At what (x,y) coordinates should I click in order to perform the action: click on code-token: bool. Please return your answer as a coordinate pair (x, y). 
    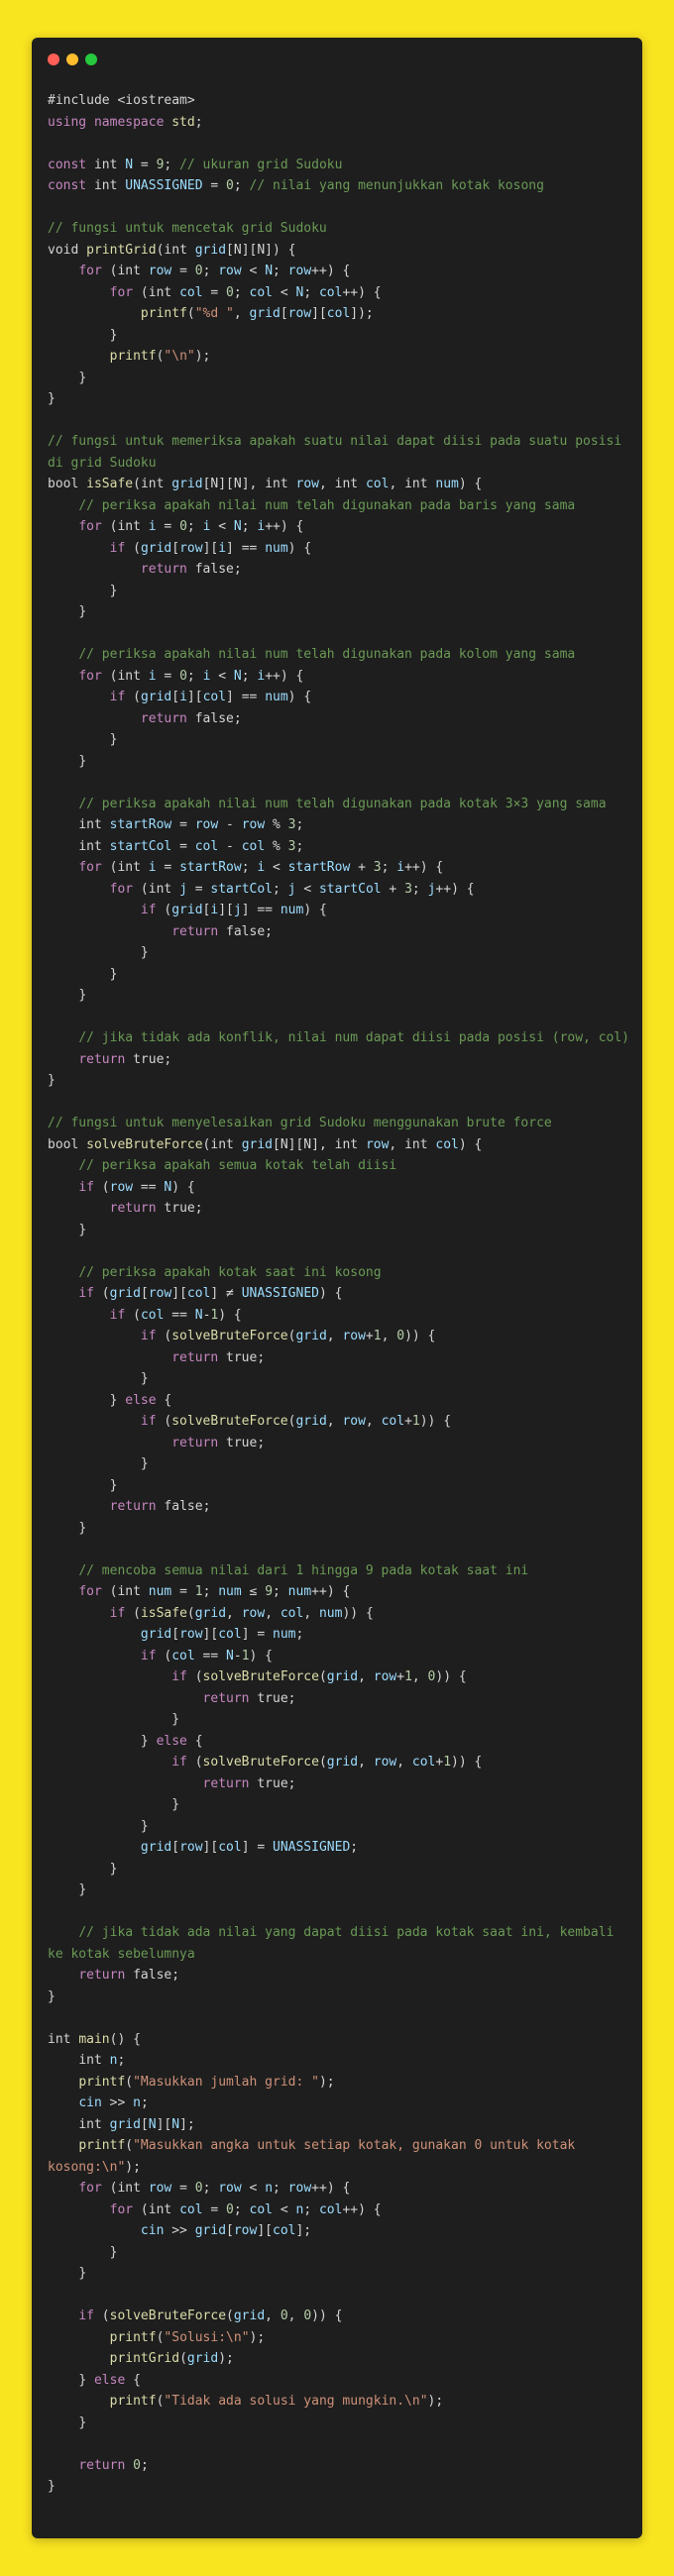
    Looking at the image, I should click on (67, 1144).